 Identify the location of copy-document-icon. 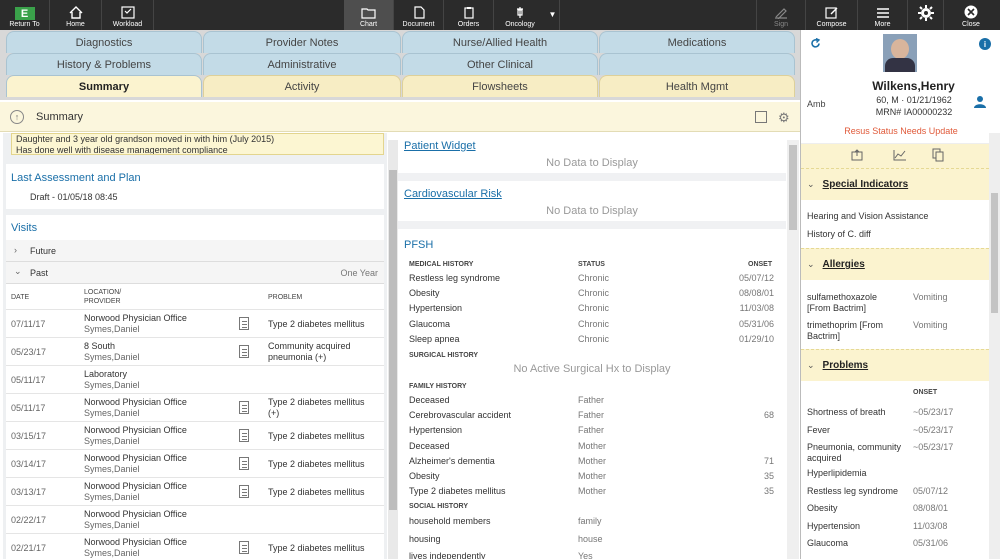
(938, 155).